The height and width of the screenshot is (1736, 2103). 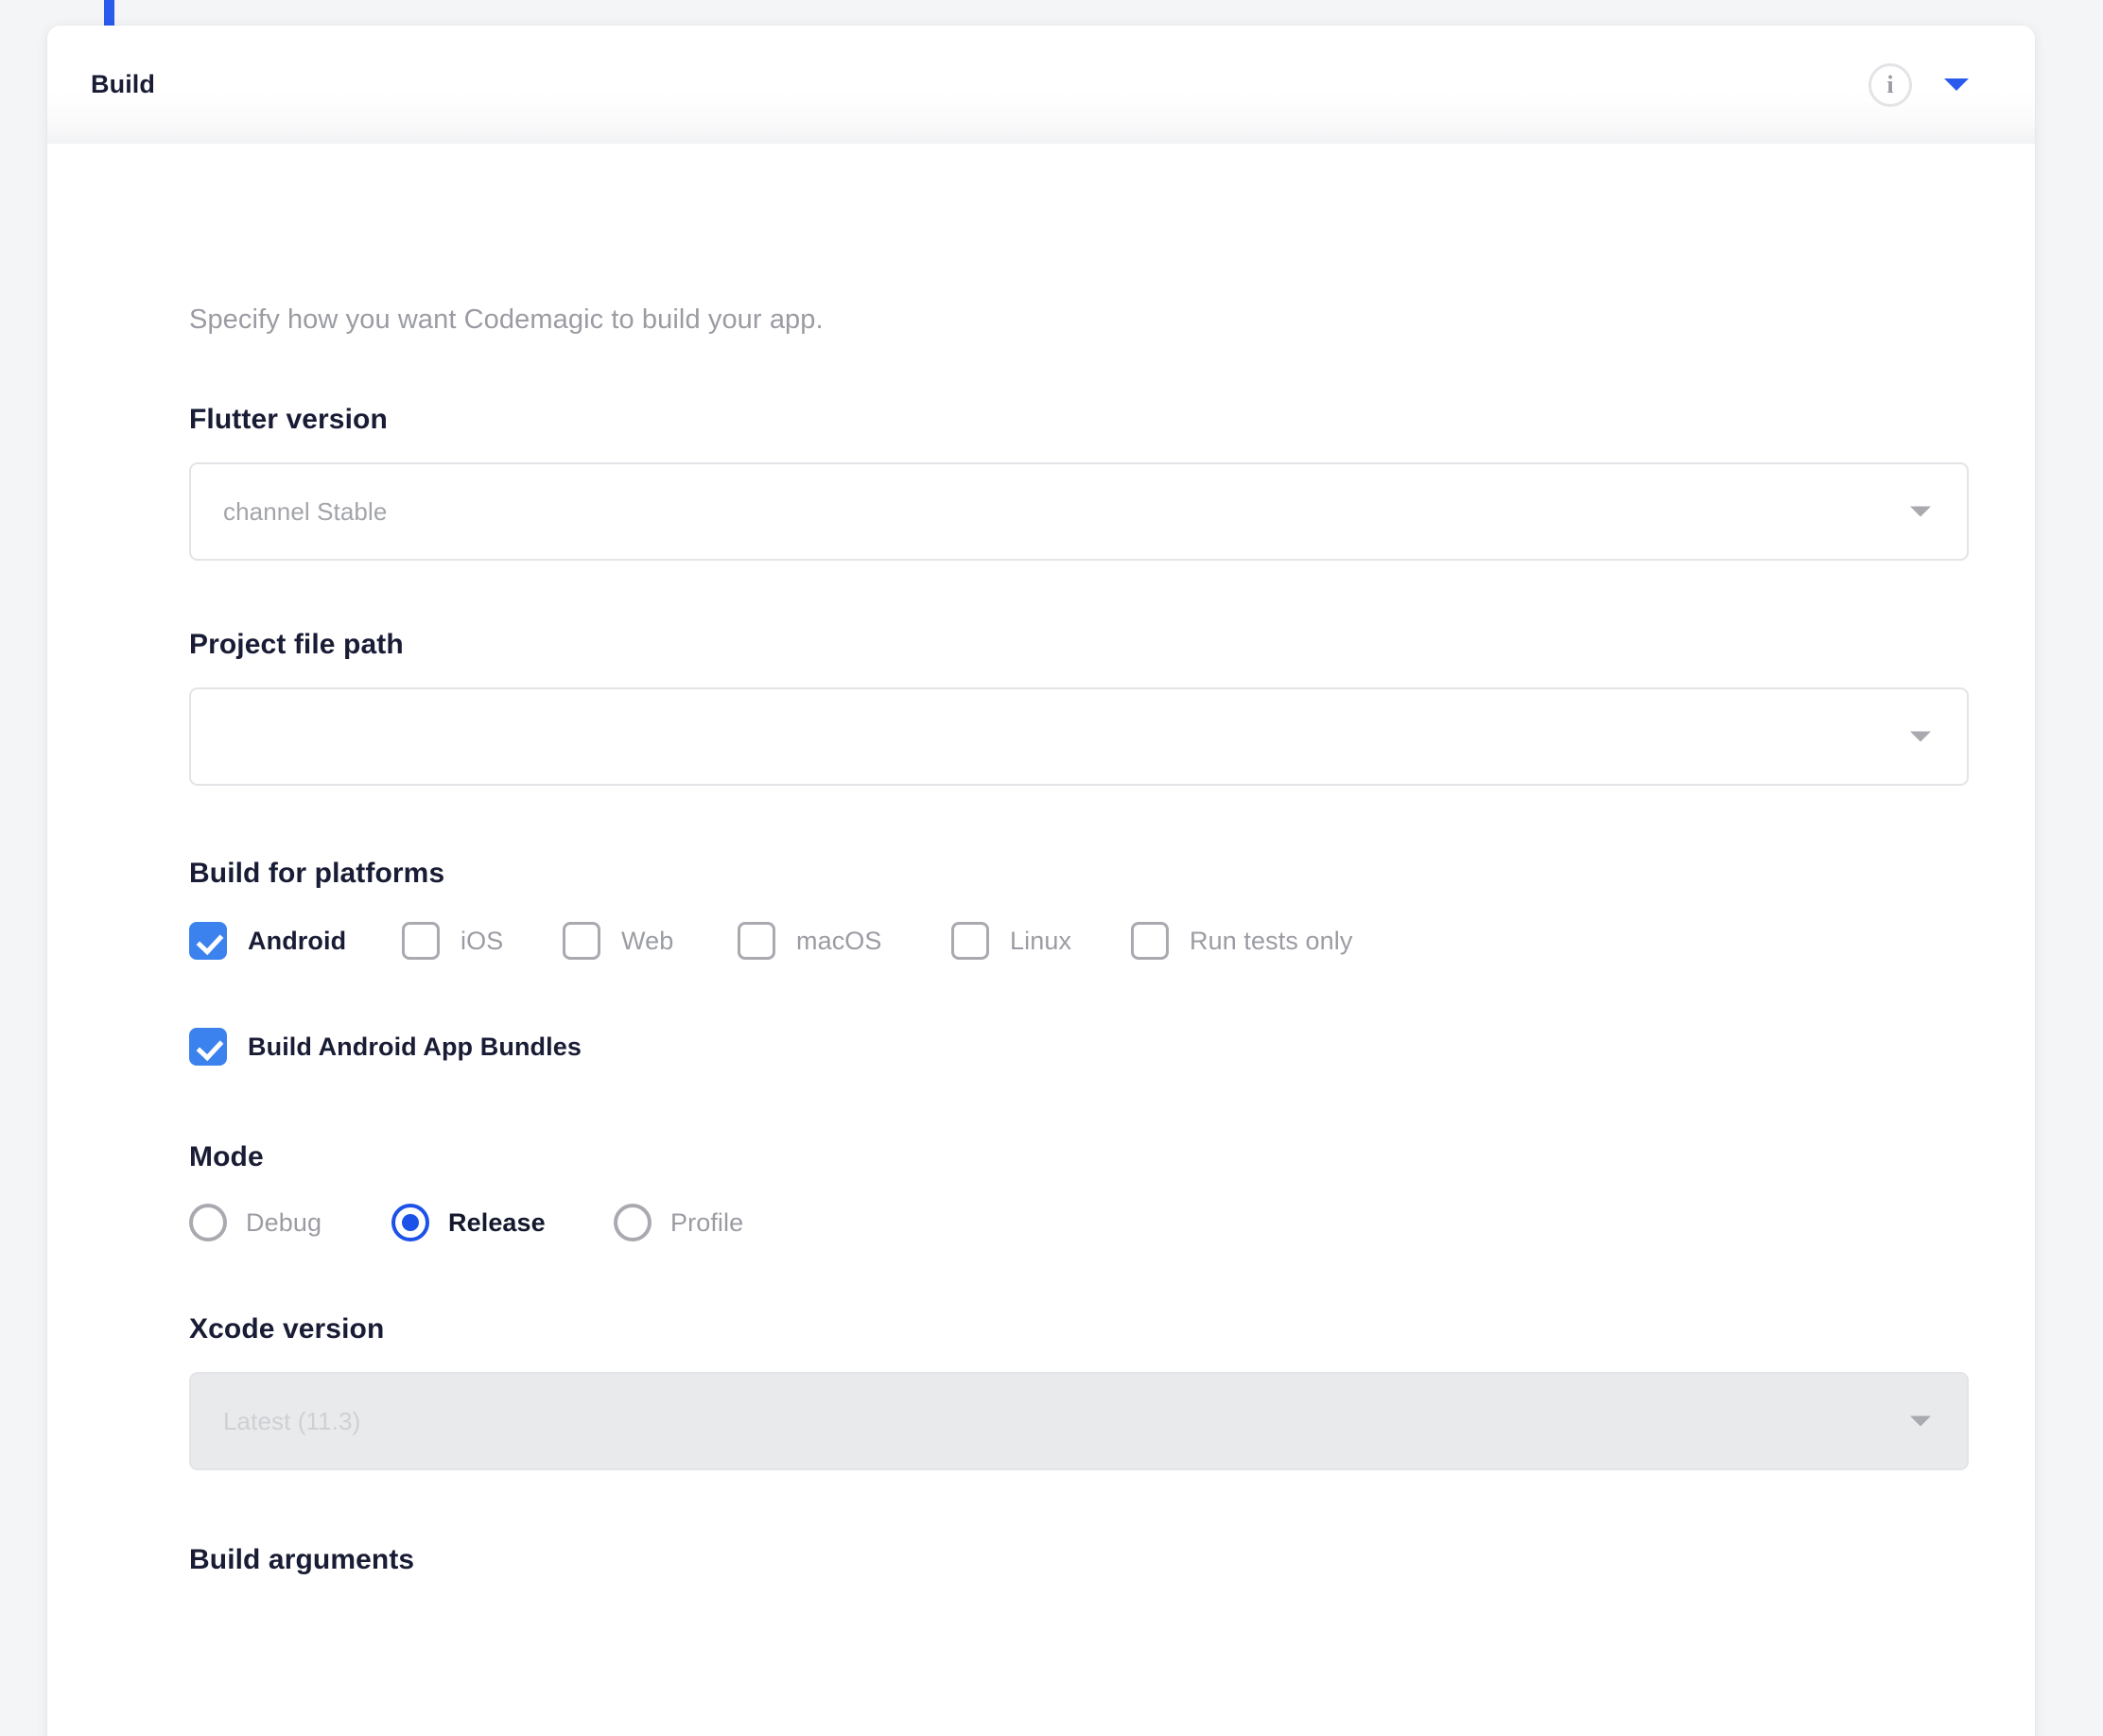 I want to click on platform-checkbox-run-tests-only: Run tests only, so click(x=1241, y=941).